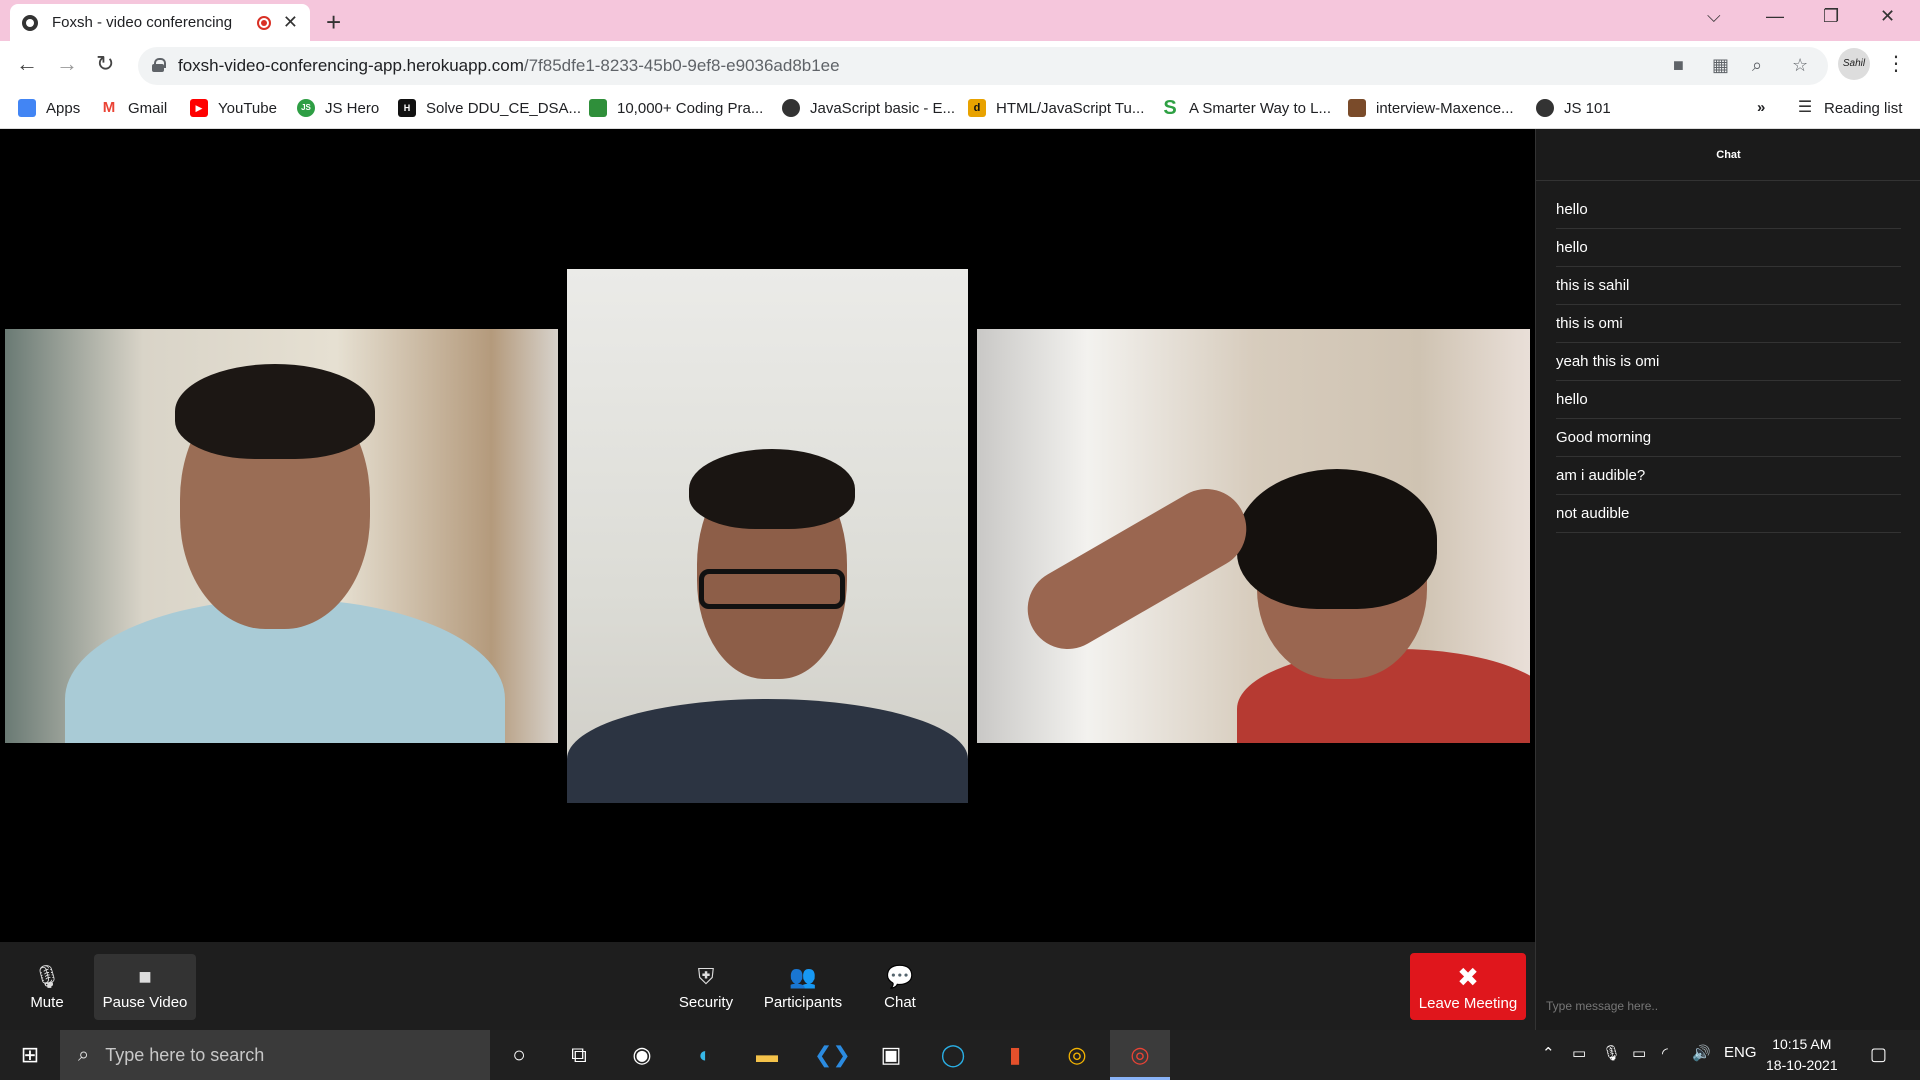 This screenshot has width=1920, height=1080. I want to click on taskbar-search-placeholder: Type here to search, so click(185, 1054).